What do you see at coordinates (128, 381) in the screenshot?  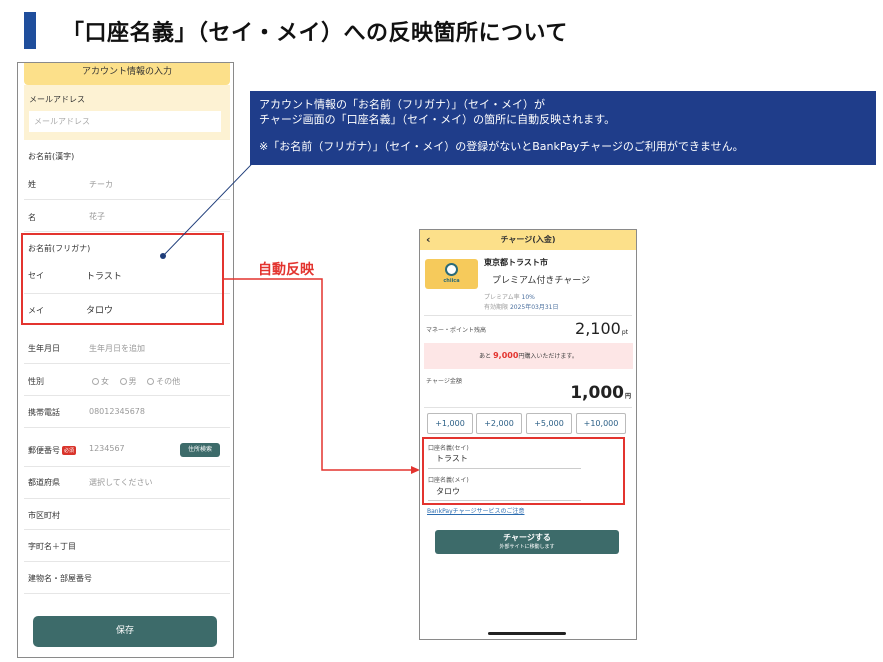 I see `gender-option-male: 男` at bounding box center [128, 381].